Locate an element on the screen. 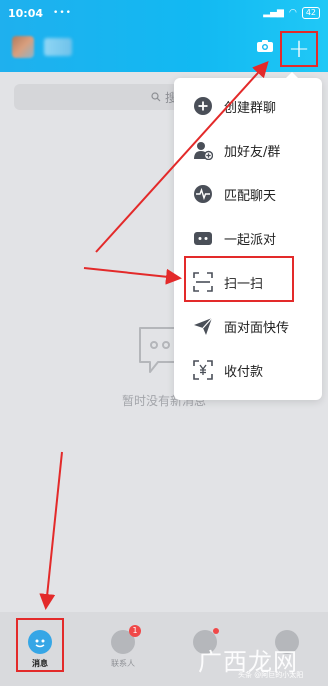  plus-button: + is located at coordinates (299, 49).